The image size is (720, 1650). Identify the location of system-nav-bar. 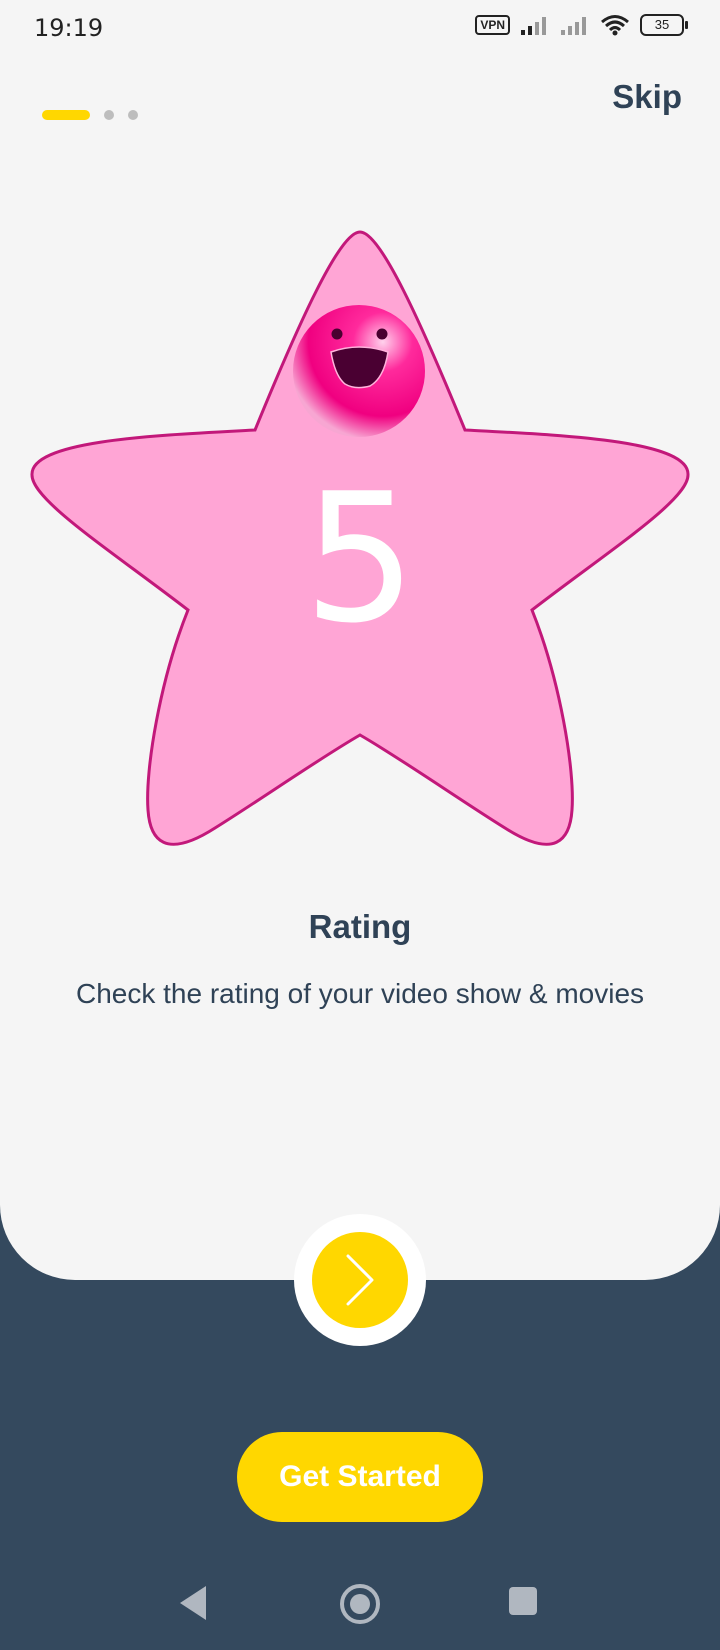
(360, 1605).